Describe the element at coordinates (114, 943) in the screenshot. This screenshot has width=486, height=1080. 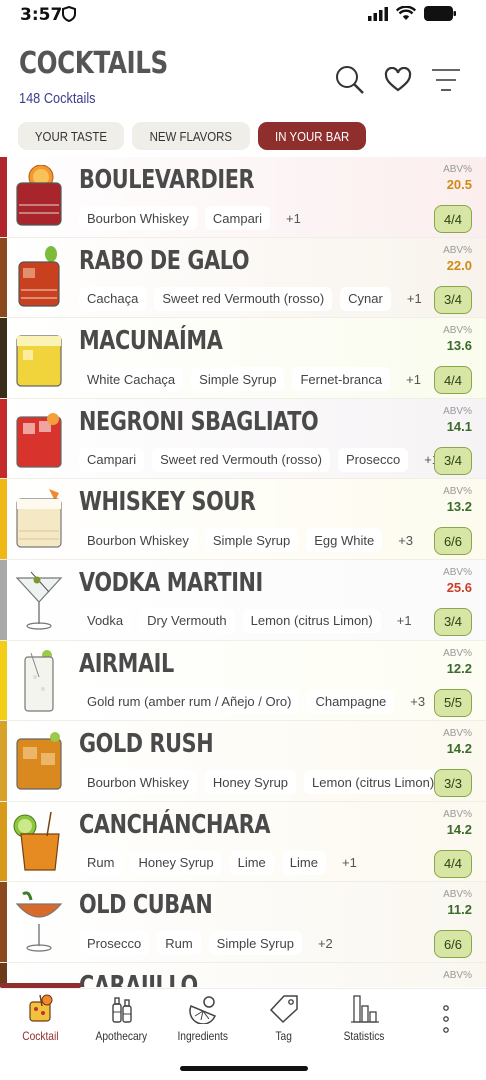
I see `ingredient-tag: Prosecco` at that location.